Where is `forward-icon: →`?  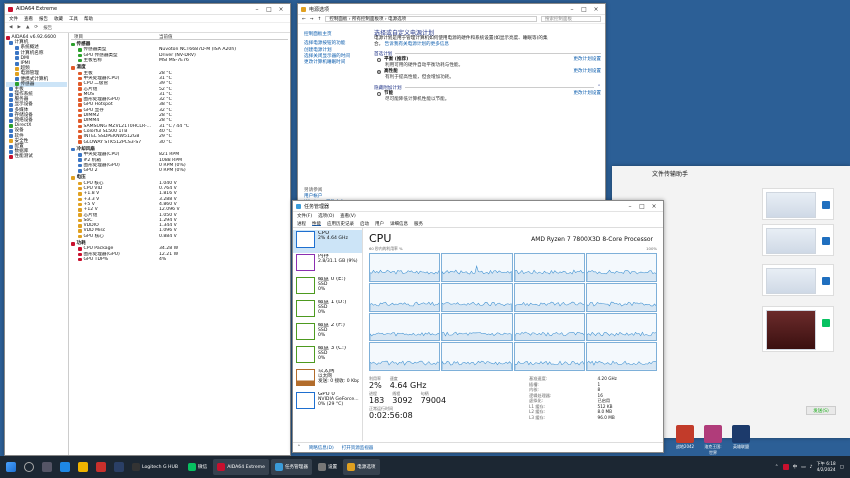
forward-icon: → is located at coordinates (312, 19).